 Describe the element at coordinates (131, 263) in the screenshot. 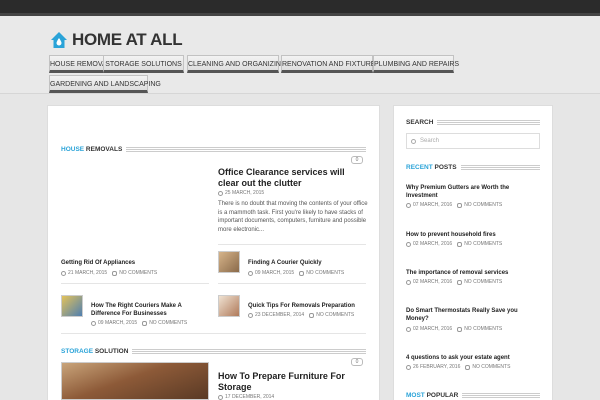

I see `post-title: Getting Rid Of Appliances` at that location.